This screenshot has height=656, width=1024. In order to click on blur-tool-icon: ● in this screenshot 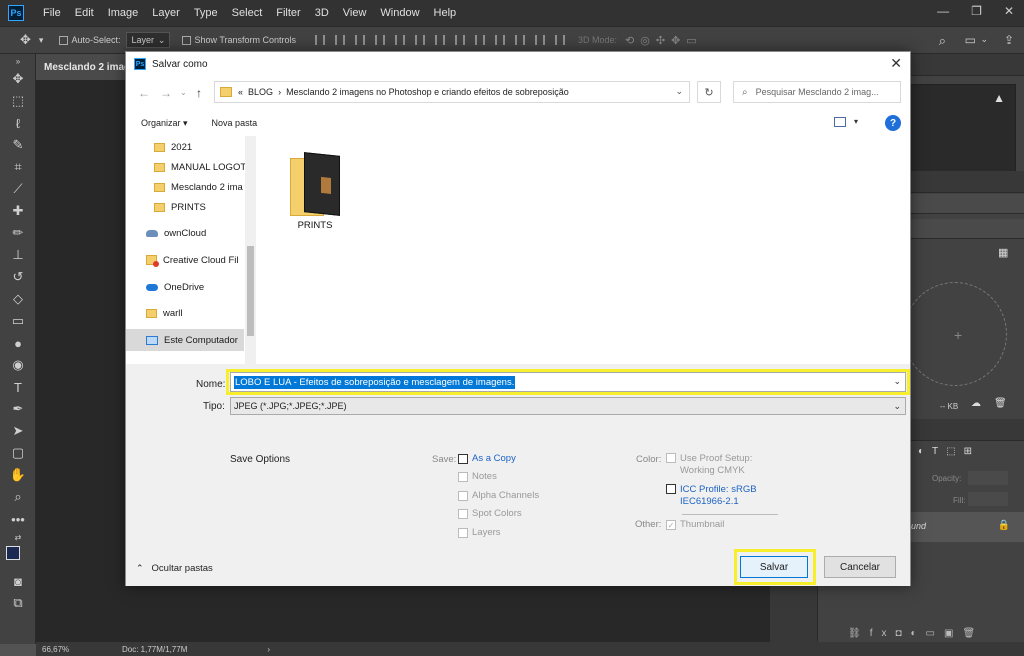, I will do `click(18, 343)`.